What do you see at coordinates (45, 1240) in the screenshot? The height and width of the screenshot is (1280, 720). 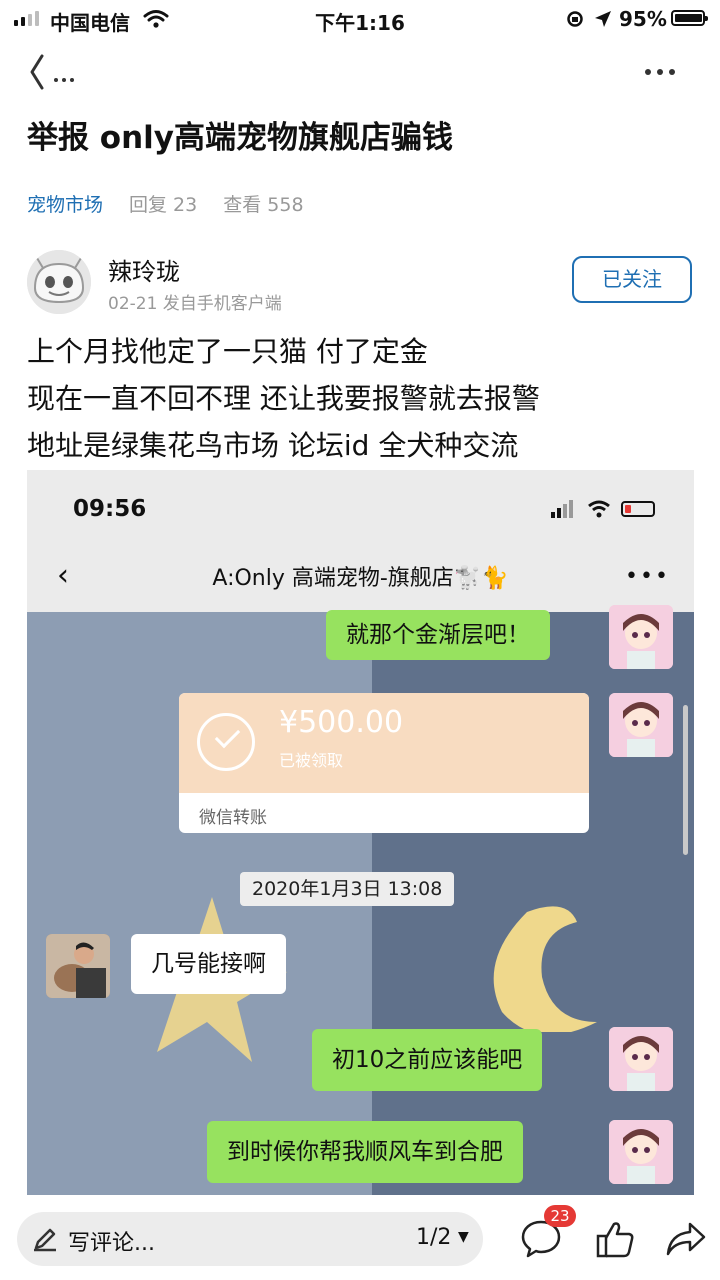 I see `pen-icon` at bounding box center [45, 1240].